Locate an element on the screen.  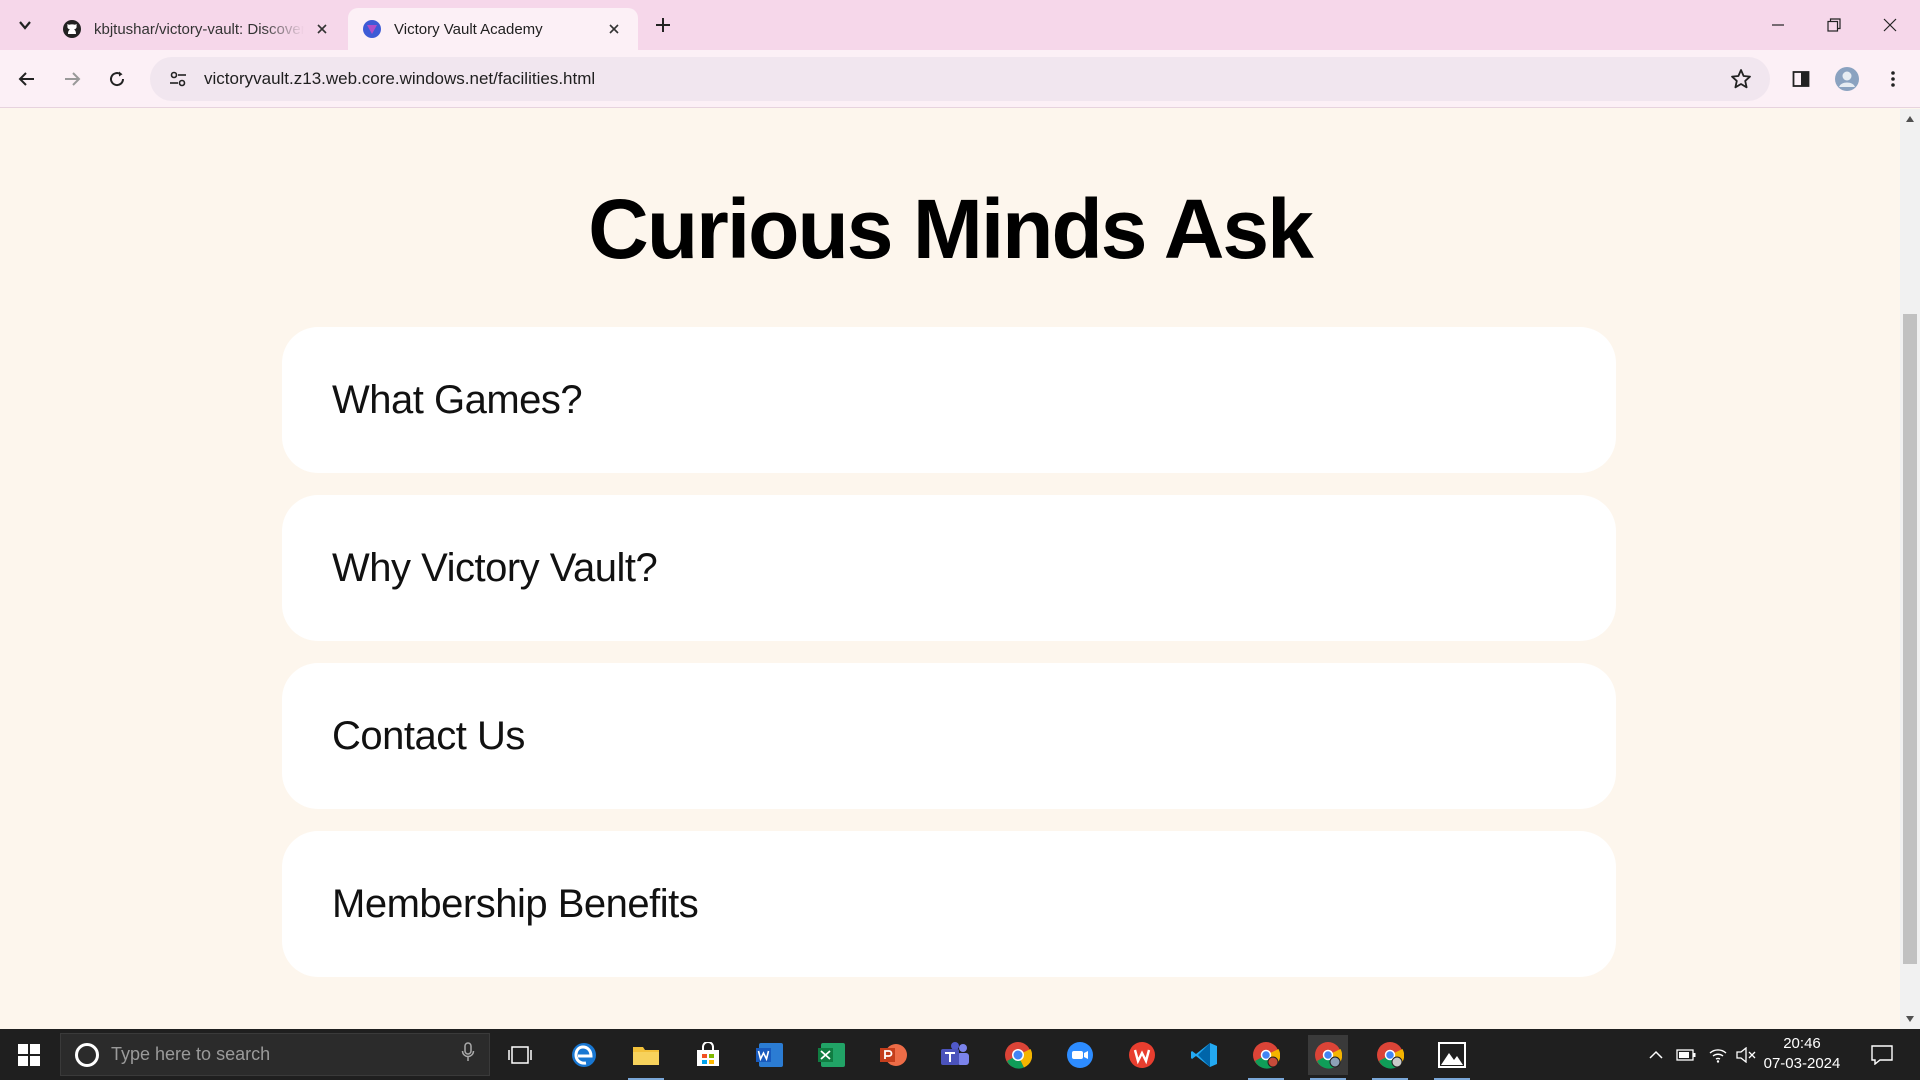
notification-icon is located at coordinates (1882, 1054).